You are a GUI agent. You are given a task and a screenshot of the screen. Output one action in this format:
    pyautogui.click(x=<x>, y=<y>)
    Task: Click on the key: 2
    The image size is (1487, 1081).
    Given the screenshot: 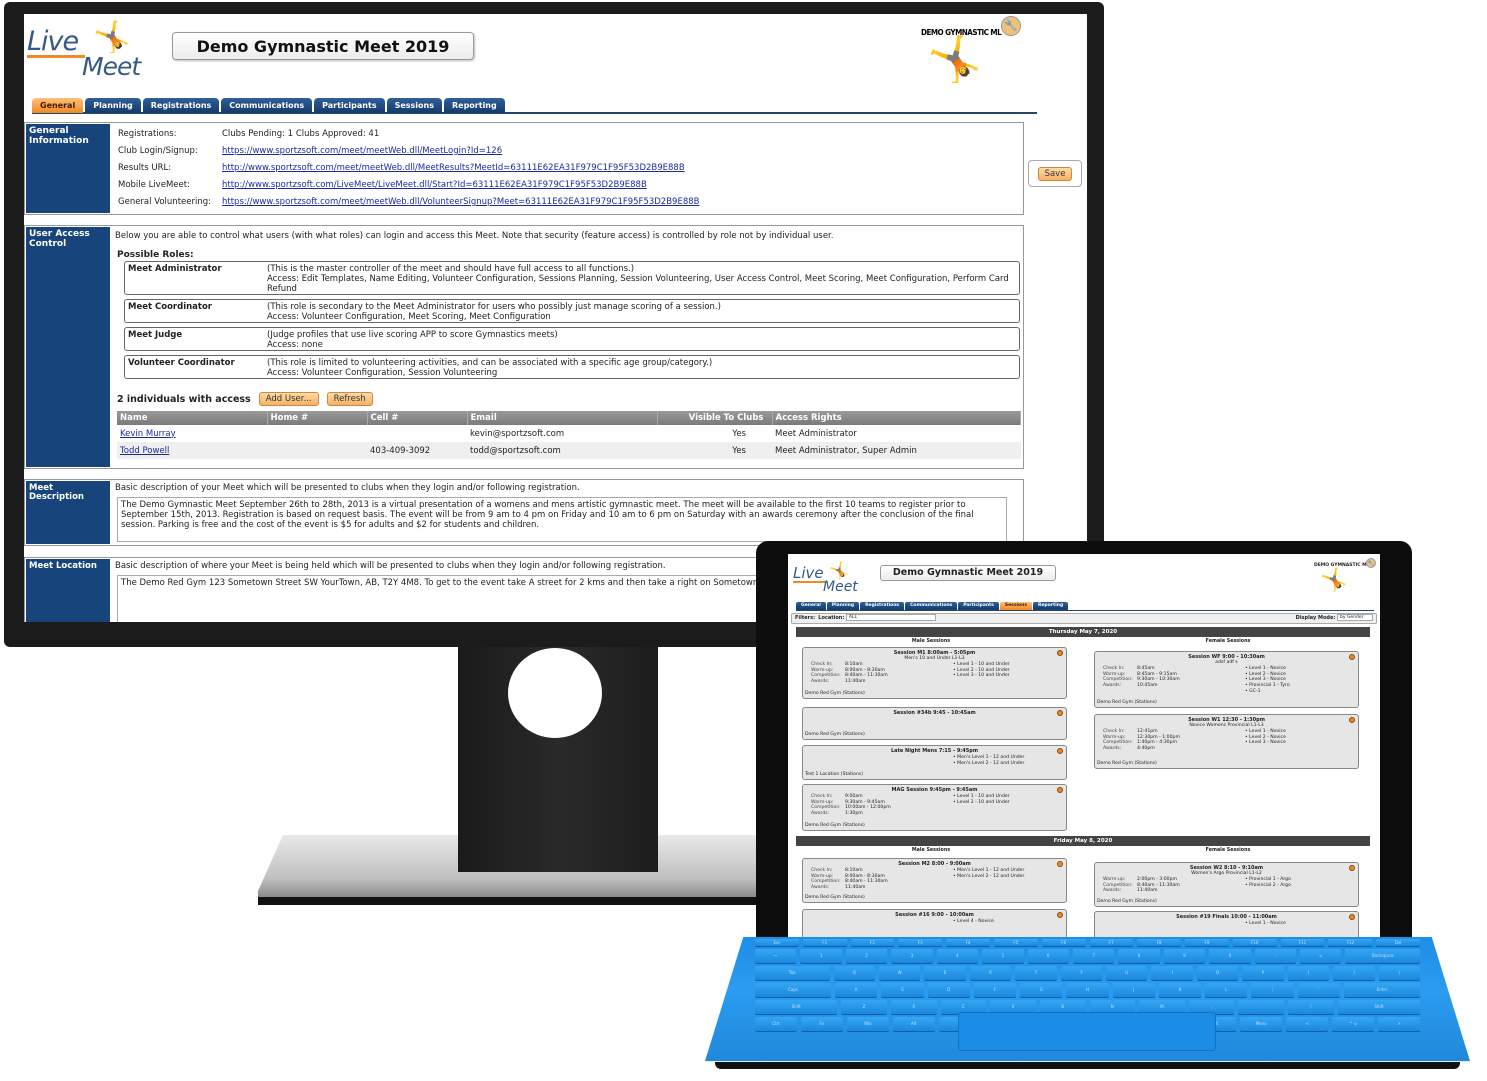 What is the action you would take?
    pyautogui.click(x=866, y=956)
    